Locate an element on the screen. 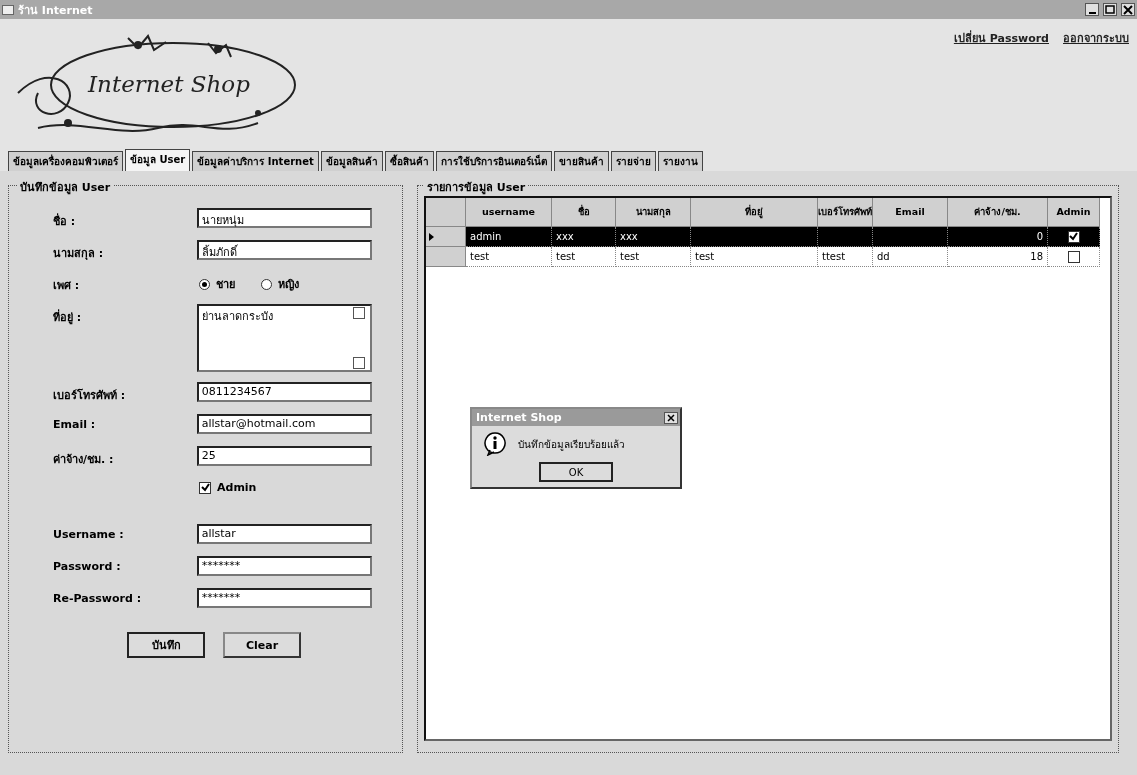 This screenshot has width=1137, height=775. minimize-icon is located at coordinates (1092, 12).